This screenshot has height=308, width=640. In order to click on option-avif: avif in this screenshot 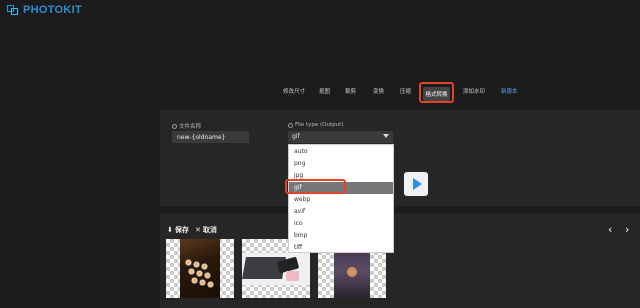, I will do `click(341, 212)`.